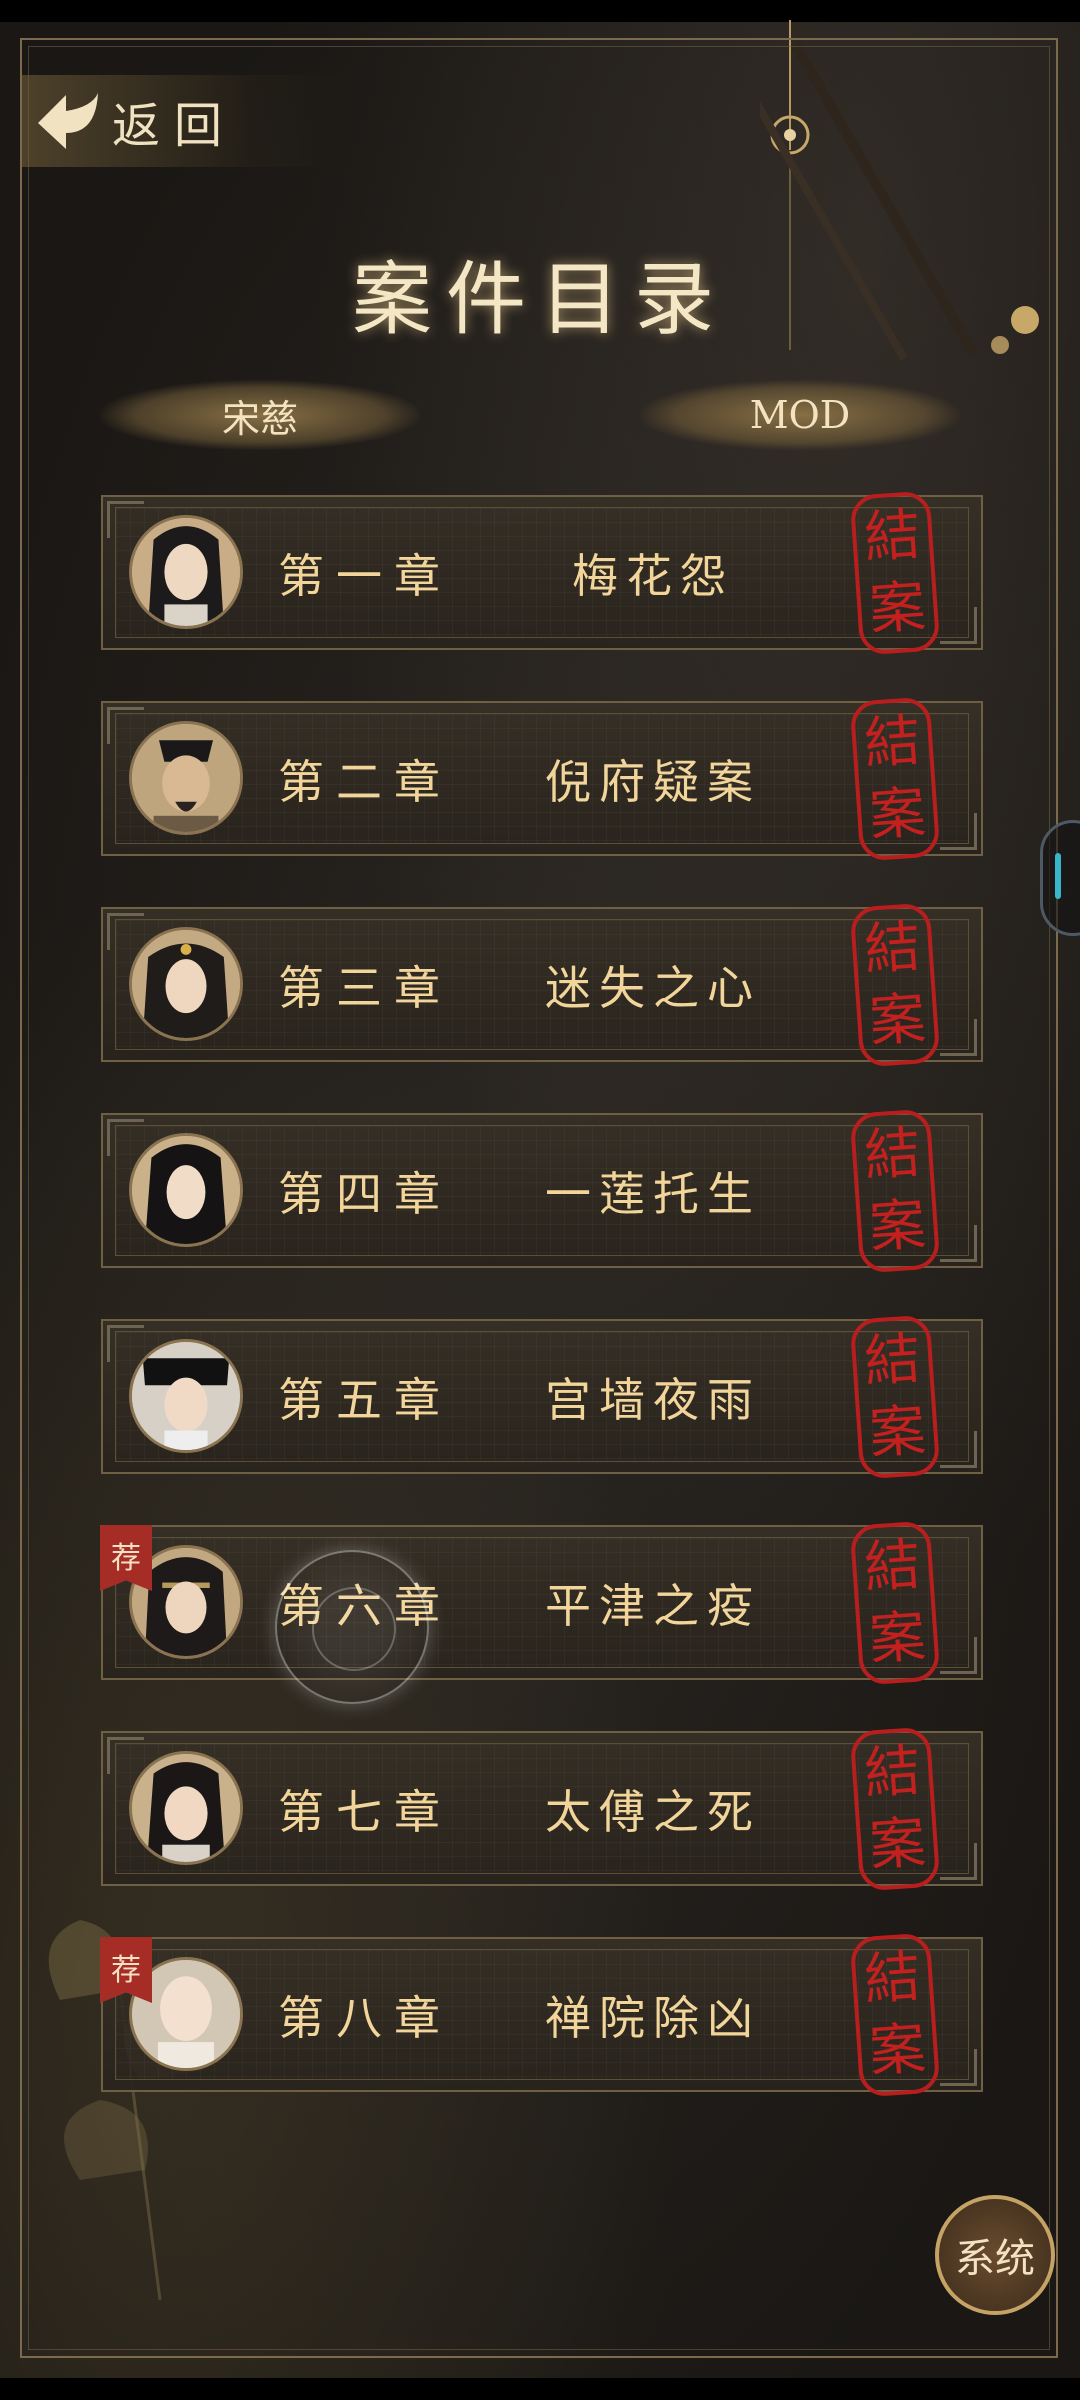 This screenshot has height=2400, width=1080. What do you see at coordinates (653, 1811) in the screenshot?
I see `chapter-name: 太傅之死` at bounding box center [653, 1811].